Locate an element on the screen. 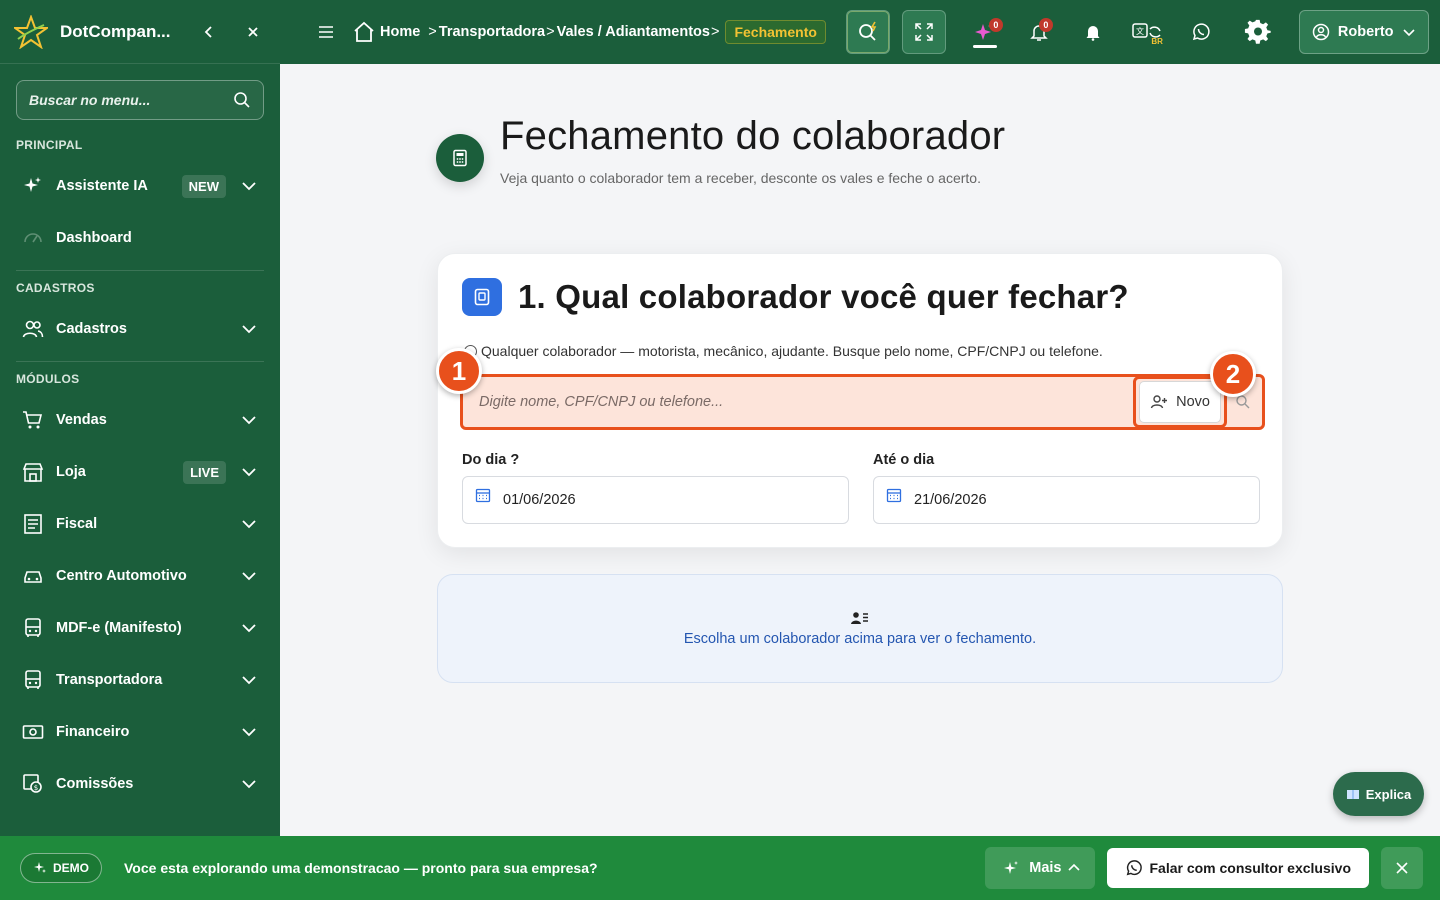  ai-count-badge: 0 is located at coordinates (995, 25).